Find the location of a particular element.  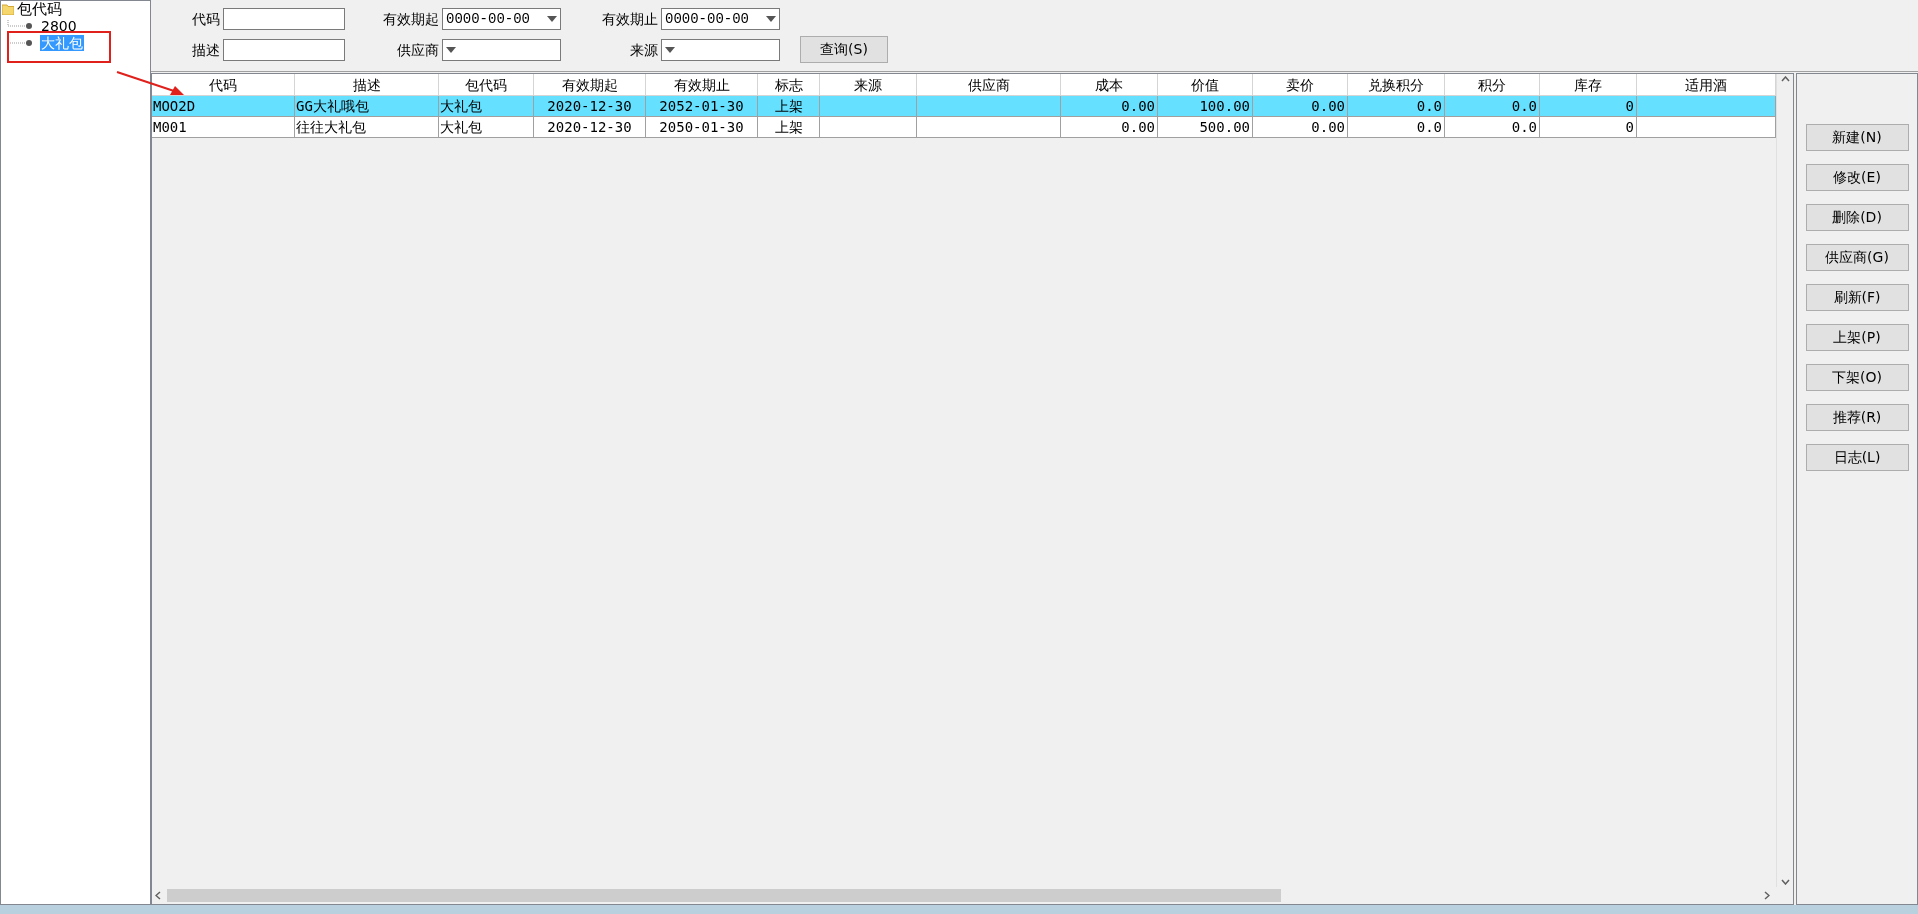

action-button: 新建(N) is located at coordinates (1857, 137).